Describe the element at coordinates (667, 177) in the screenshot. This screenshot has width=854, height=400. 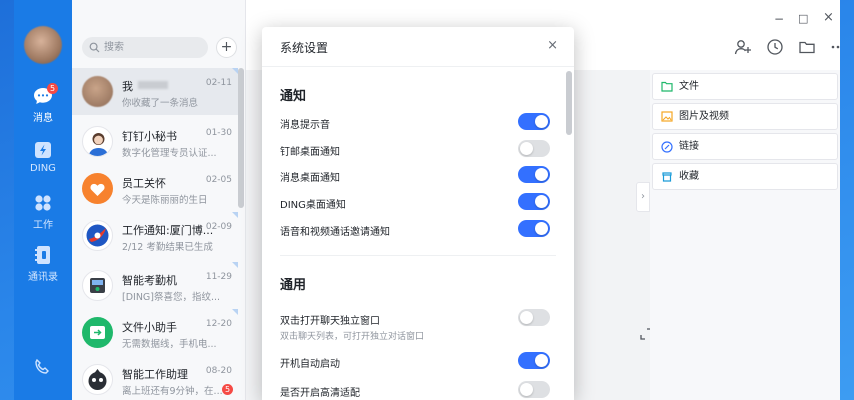
I see `favorite-icon` at that location.